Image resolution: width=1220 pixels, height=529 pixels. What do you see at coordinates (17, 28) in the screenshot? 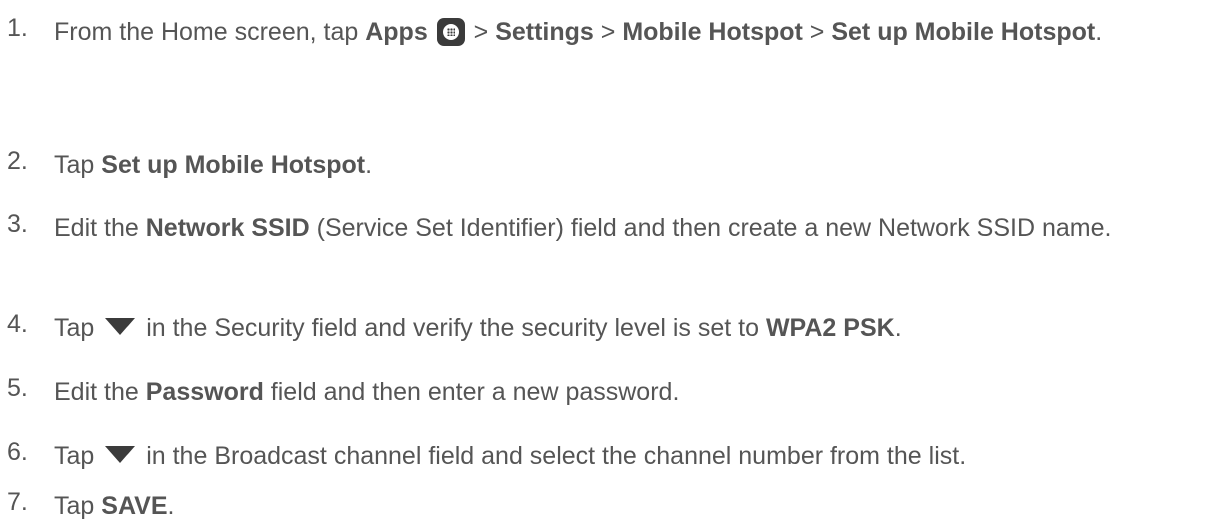
I see `step-number: 1.` at bounding box center [17, 28].